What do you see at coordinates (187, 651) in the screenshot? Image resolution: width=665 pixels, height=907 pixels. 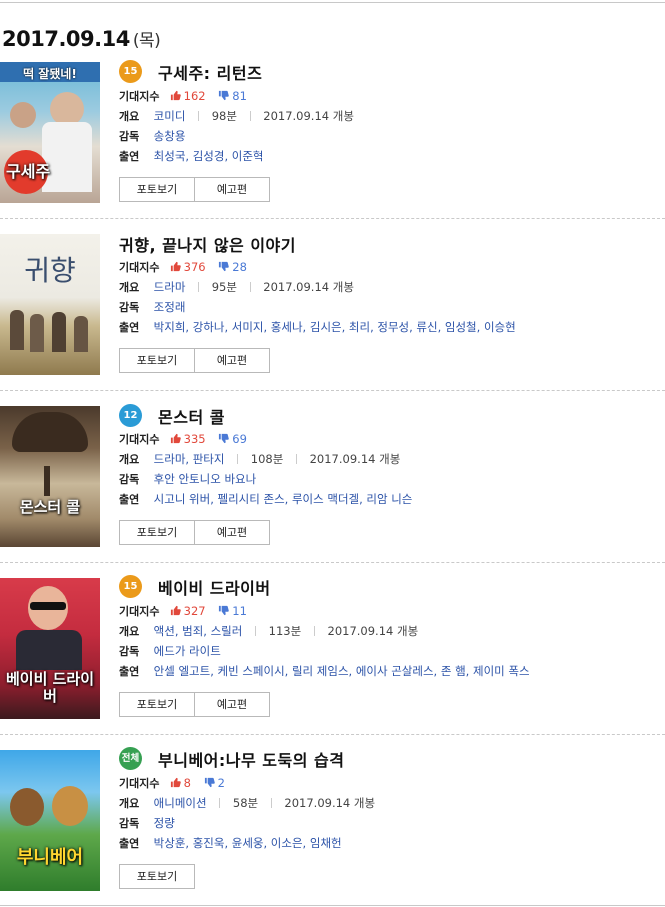 I see `director-link: 에드가 라이트` at bounding box center [187, 651].